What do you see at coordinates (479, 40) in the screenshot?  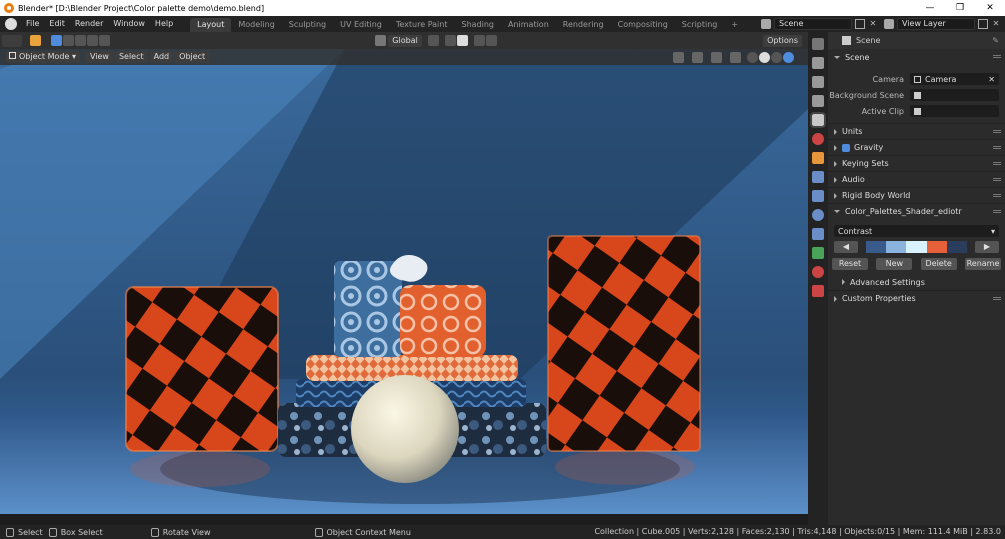 I see `proportional-edit-icon` at bounding box center [479, 40].